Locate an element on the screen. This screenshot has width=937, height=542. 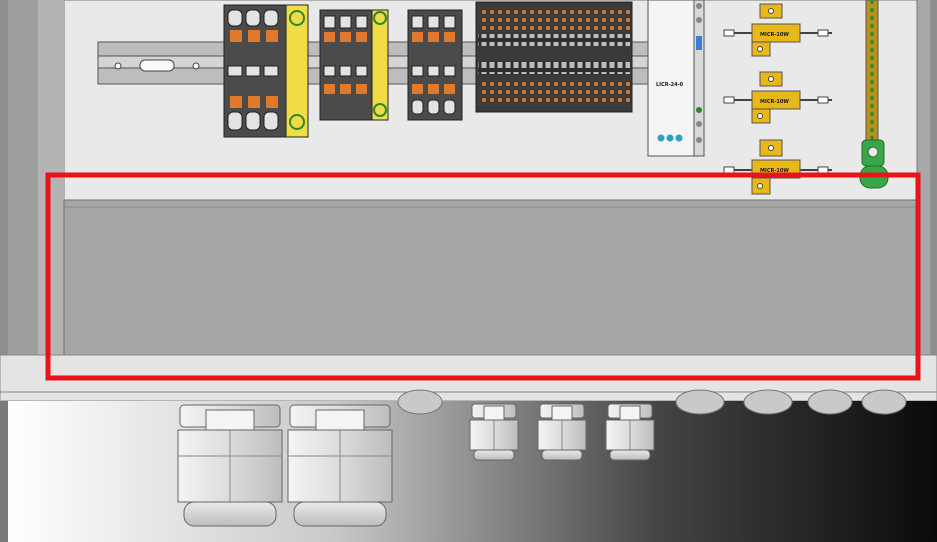
terminal-strip-dense is located at coordinates (554, 57).